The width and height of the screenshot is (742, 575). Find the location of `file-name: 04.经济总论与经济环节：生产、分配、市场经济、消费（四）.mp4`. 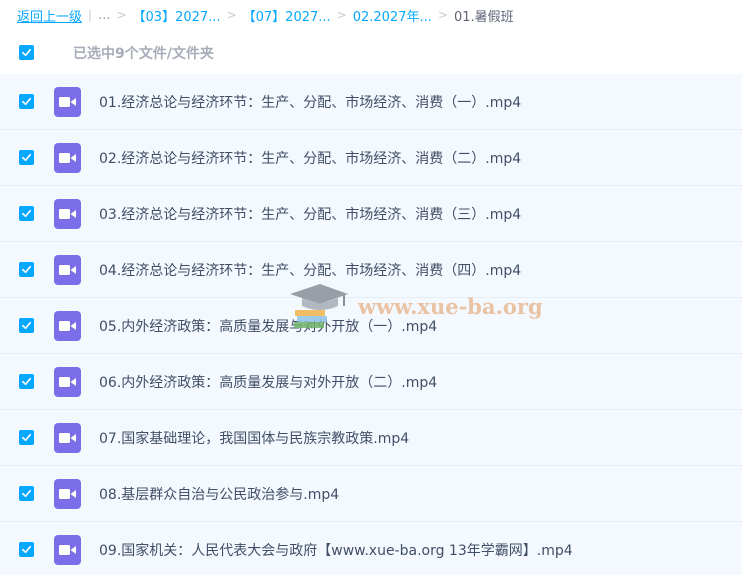

file-name: 04.经济总论与经济环节：生产、分配、市场经济、消费（四）.mp4 is located at coordinates (310, 270).